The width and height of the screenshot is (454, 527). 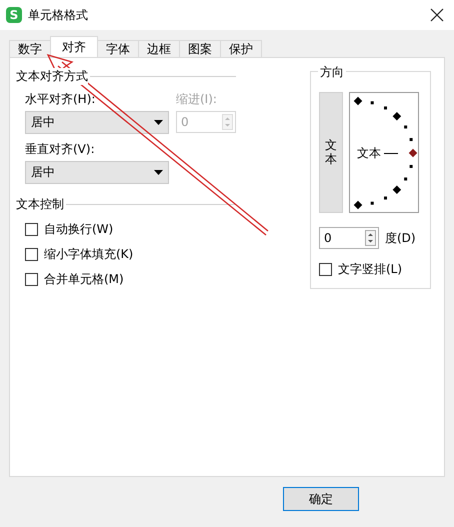 I want to click on ok-button: 确定, so click(x=321, y=499).